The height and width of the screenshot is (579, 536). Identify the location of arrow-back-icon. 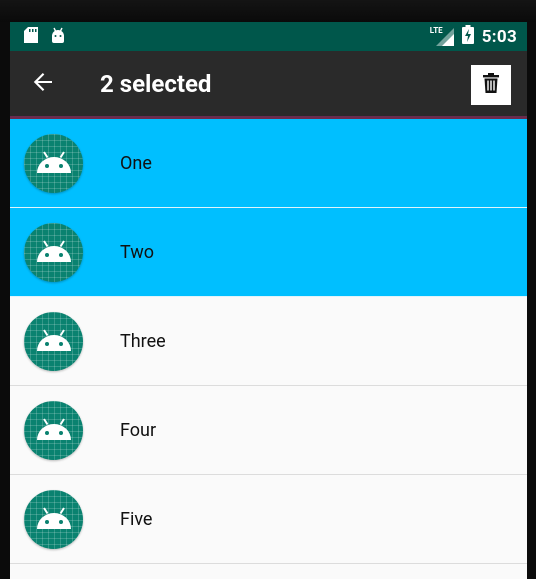
(43, 84).